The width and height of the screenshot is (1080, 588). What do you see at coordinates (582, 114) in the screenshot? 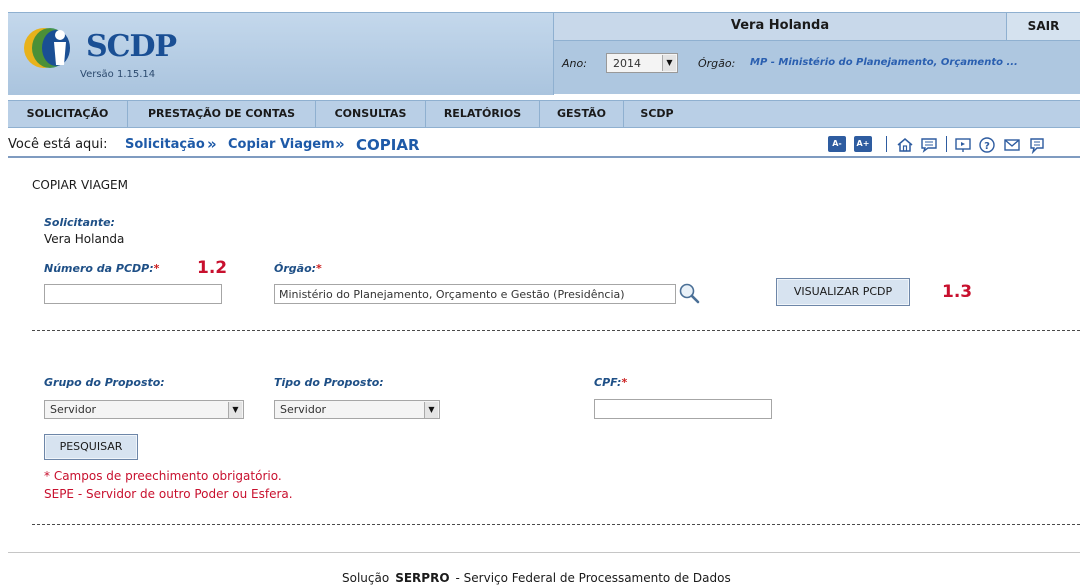
I see `menu-item-gestao: GESTÃO` at bounding box center [582, 114].